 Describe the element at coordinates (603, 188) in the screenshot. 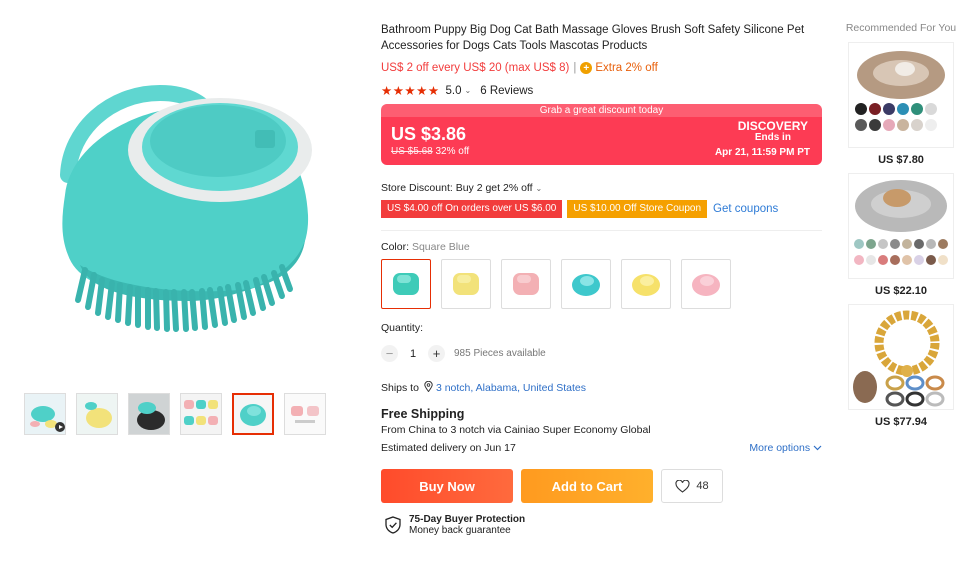

I see `store-discount: Store Discount: Buy 2 get 2% off ⌄` at that location.